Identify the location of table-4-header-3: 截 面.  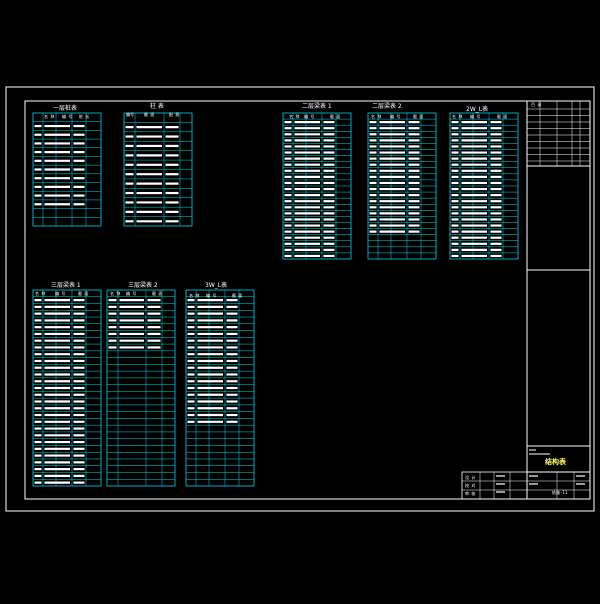
(418, 116).